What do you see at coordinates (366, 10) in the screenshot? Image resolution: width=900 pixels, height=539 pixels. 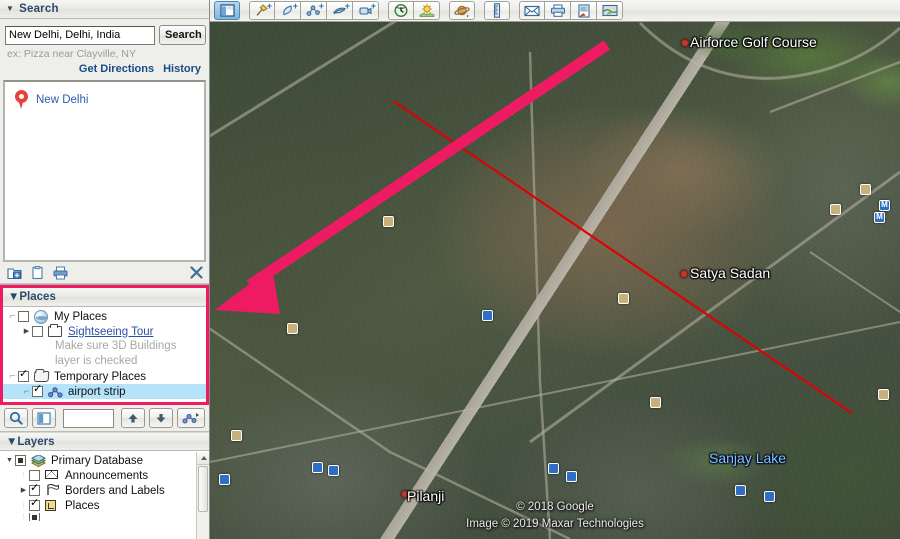 I see `record-tour-icon: +` at bounding box center [366, 10].